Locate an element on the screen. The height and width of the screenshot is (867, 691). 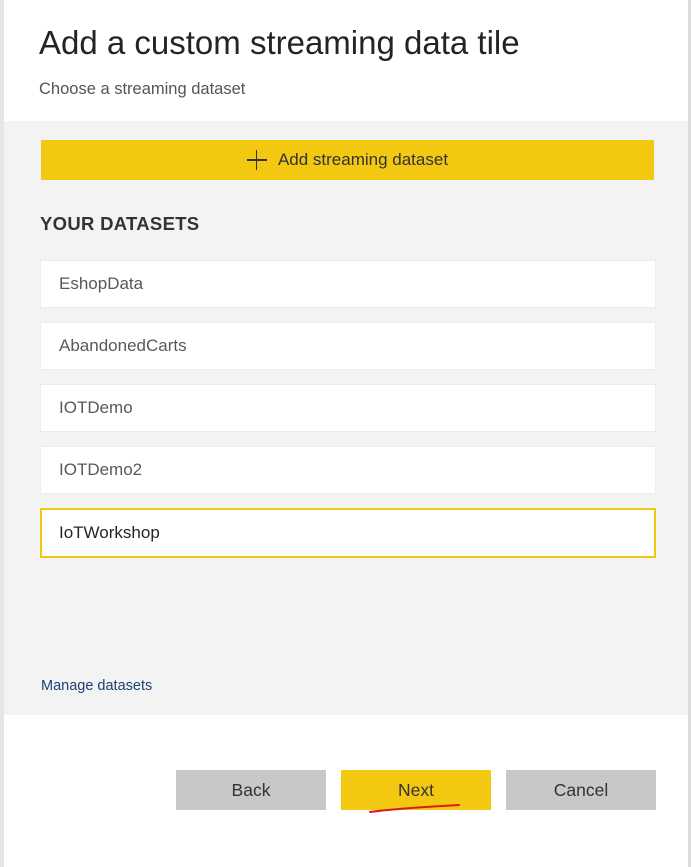
dataset-item-label: IoTWorkshop is located at coordinates (109, 532).